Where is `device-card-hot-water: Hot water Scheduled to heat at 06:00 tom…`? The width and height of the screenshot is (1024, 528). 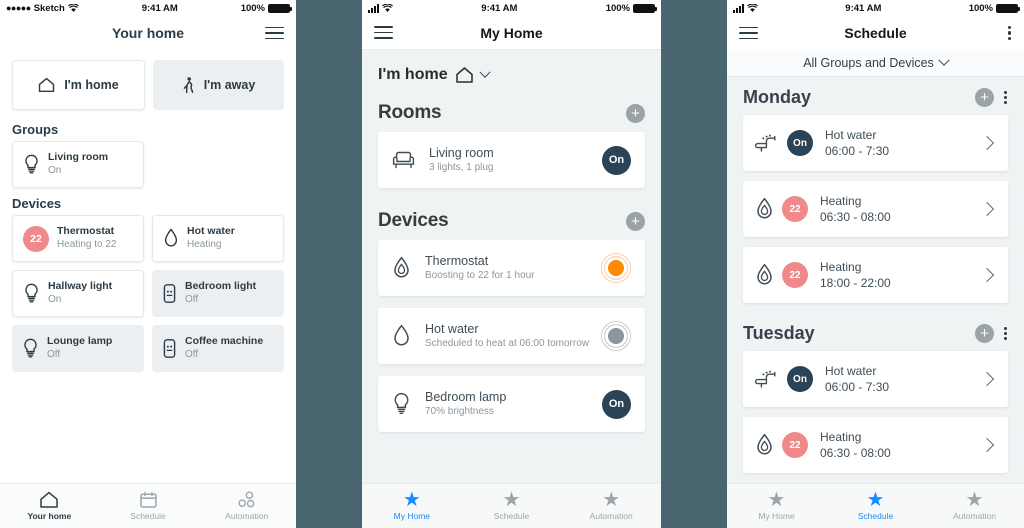 device-card-hot-water: Hot water Scheduled to heat at 06:00 tom… is located at coordinates (511, 336).